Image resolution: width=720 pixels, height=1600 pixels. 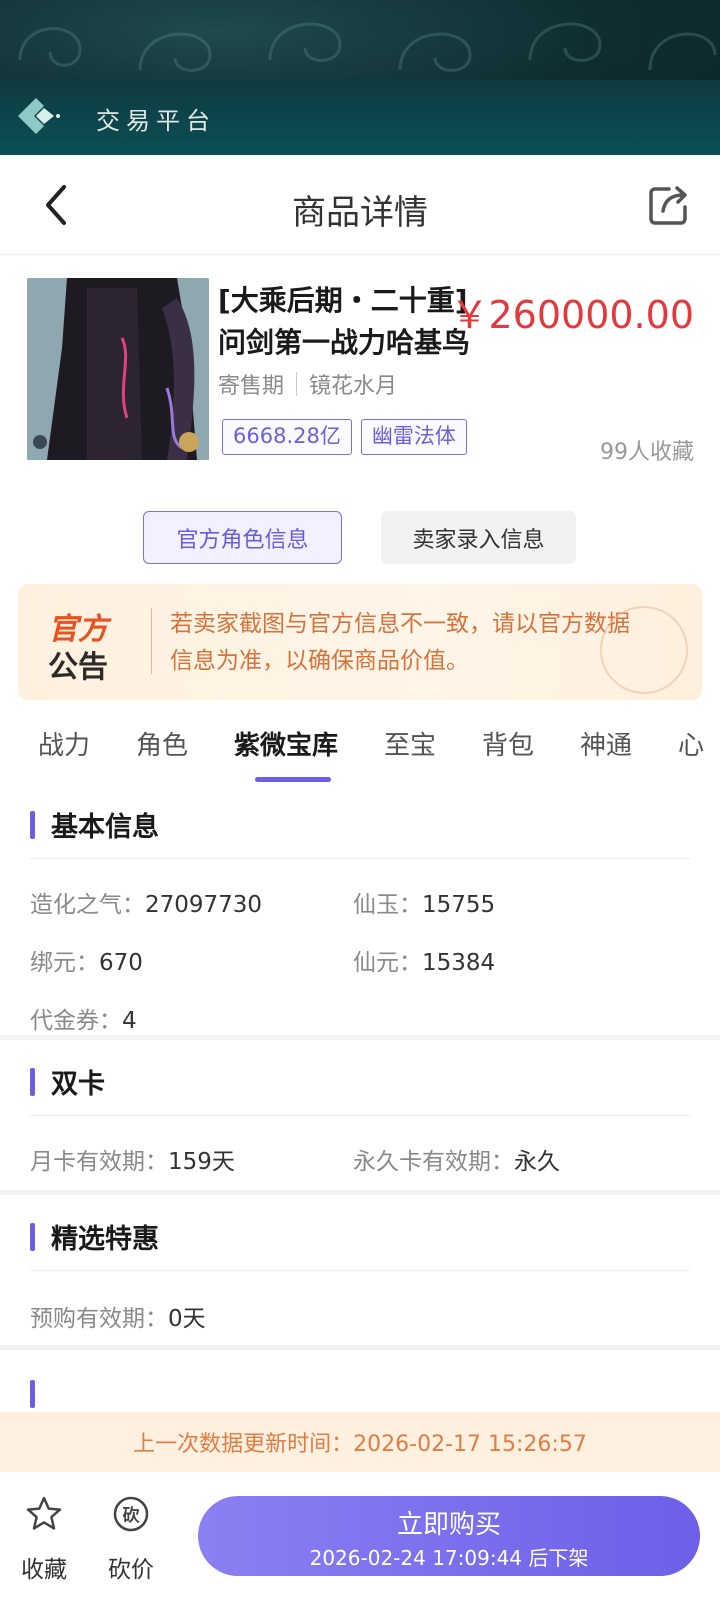 I want to click on tab-combat: 战力, so click(x=64, y=743).